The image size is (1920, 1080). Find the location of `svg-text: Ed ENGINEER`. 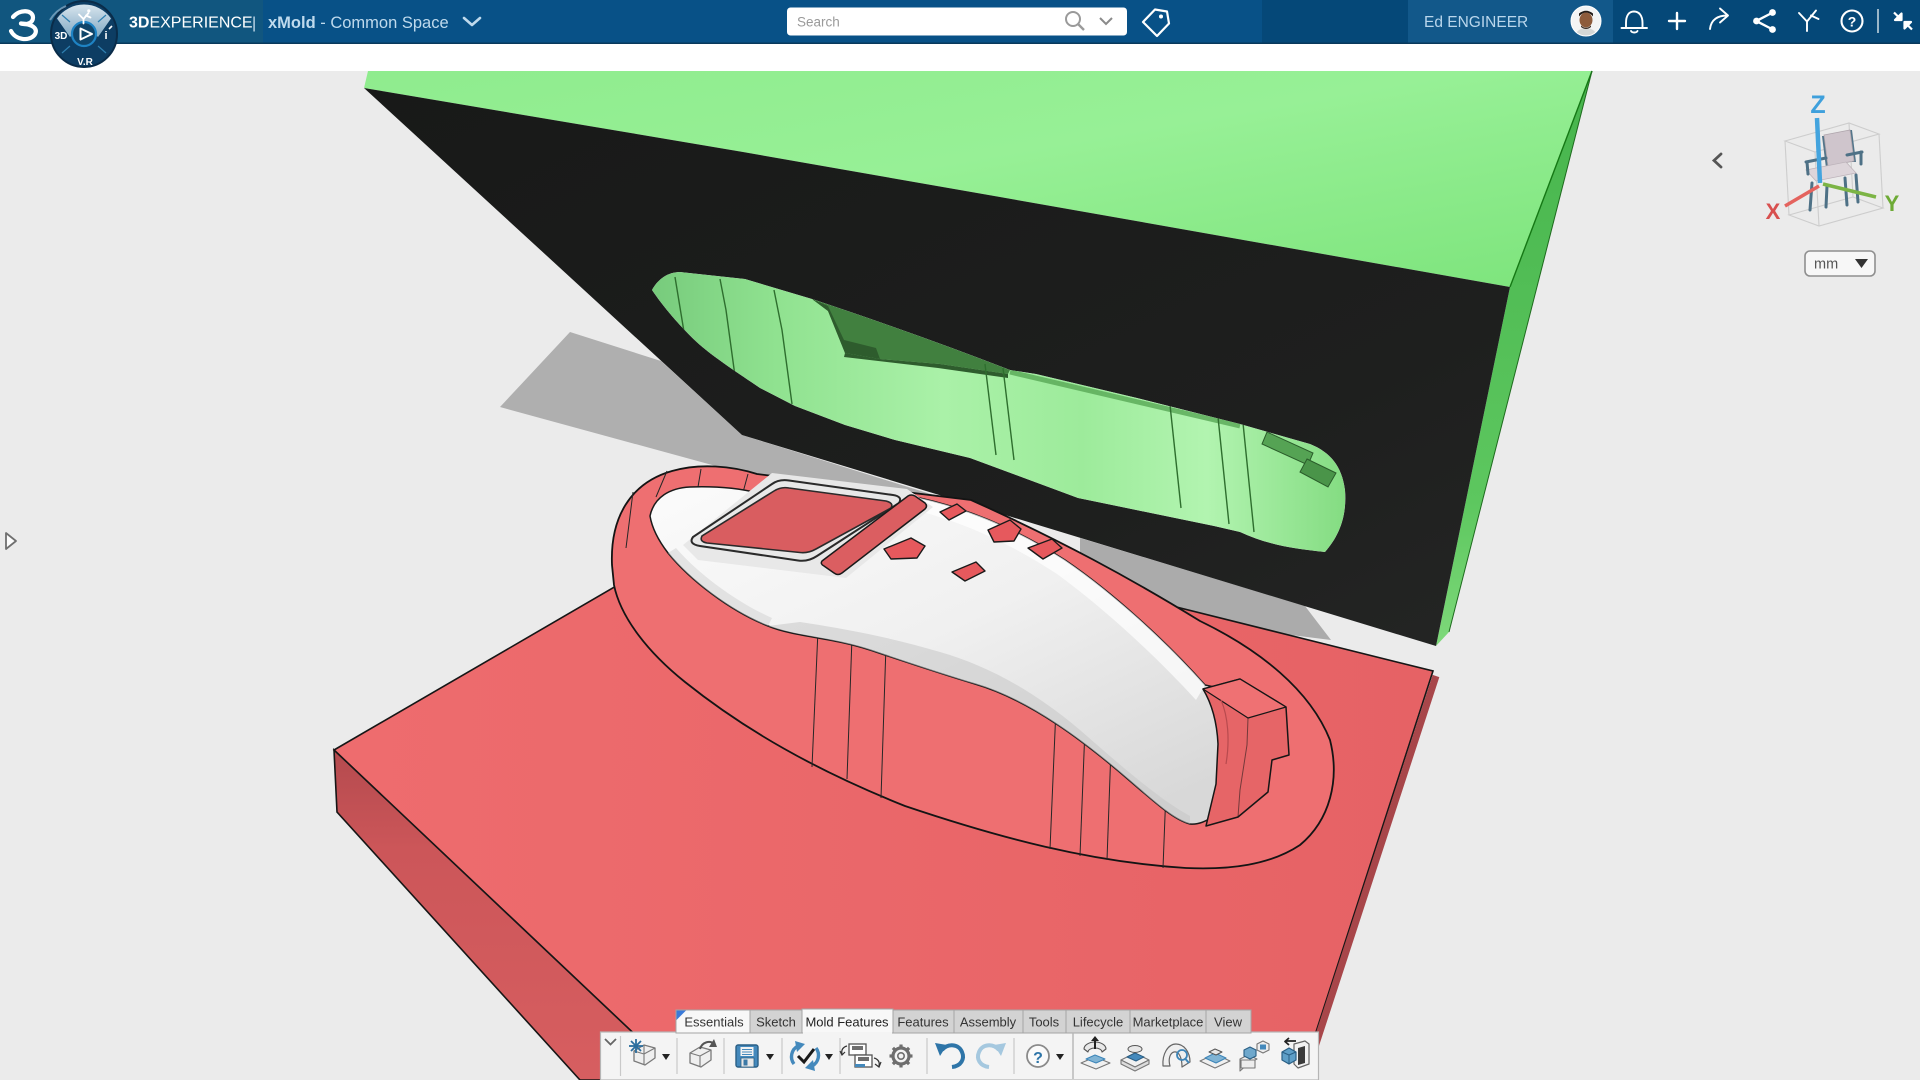

svg-text: Ed ENGINEER is located at coordinates (1476, 22).